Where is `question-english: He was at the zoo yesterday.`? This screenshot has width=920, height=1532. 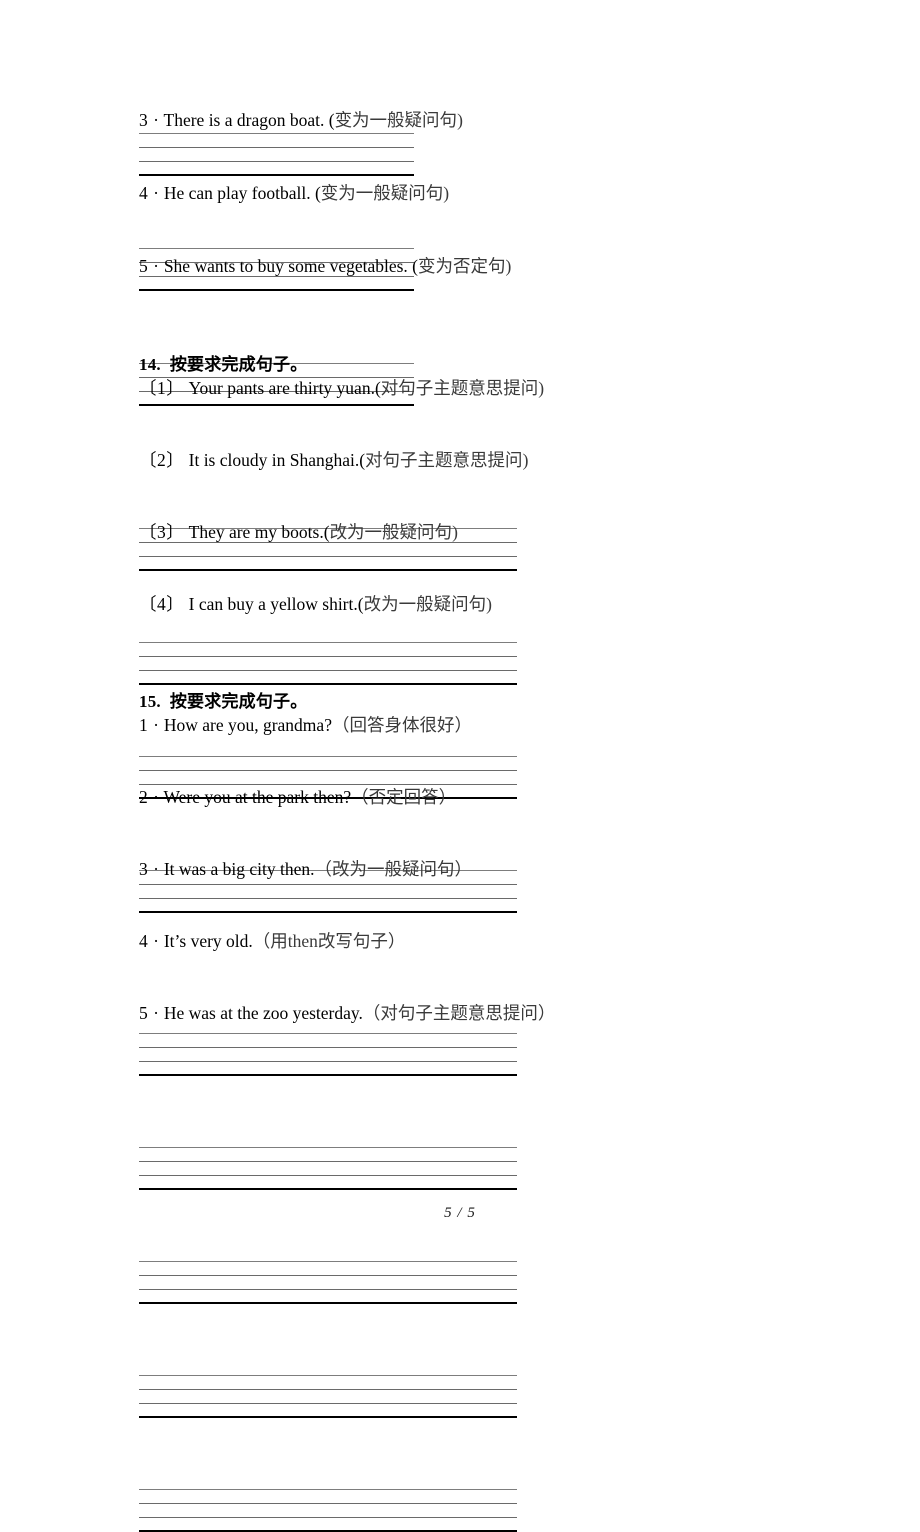 question-english: He was at the zoo yesterday. is located at coordinates (261, 1013).